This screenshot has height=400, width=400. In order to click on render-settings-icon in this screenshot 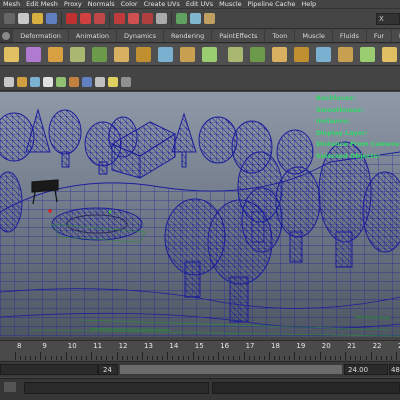, I will do `click(209, 18)`.